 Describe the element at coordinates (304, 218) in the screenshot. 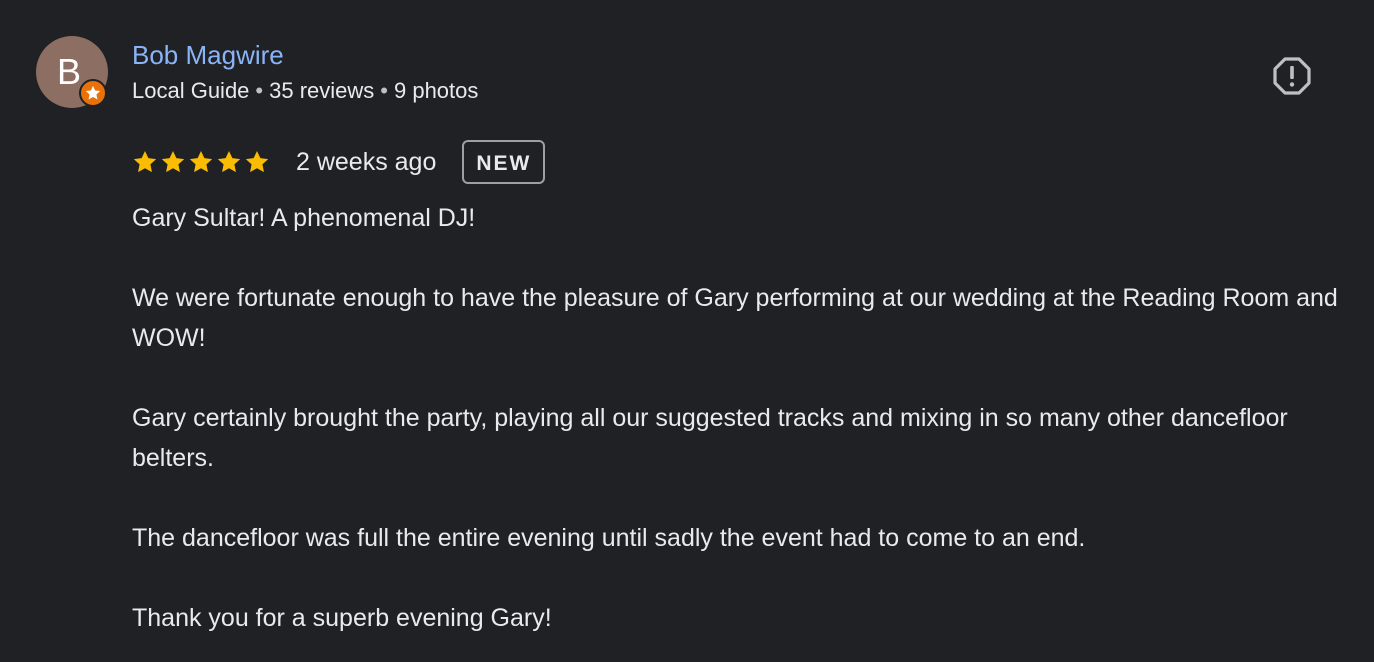

I see `review-paragraph: Gary Sultar! A phenomenal DJ!` at that location.